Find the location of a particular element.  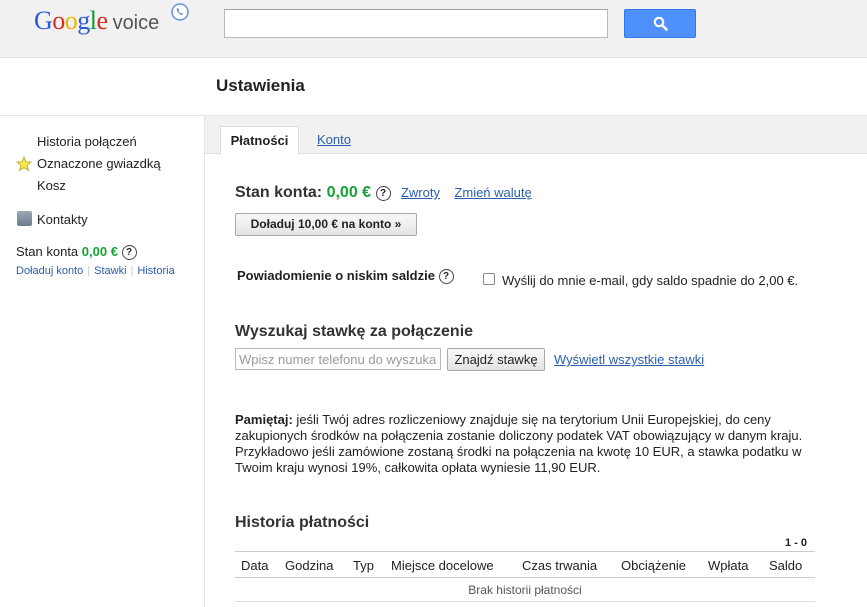

tab-account: Konto is located at coordinates (334, 139).